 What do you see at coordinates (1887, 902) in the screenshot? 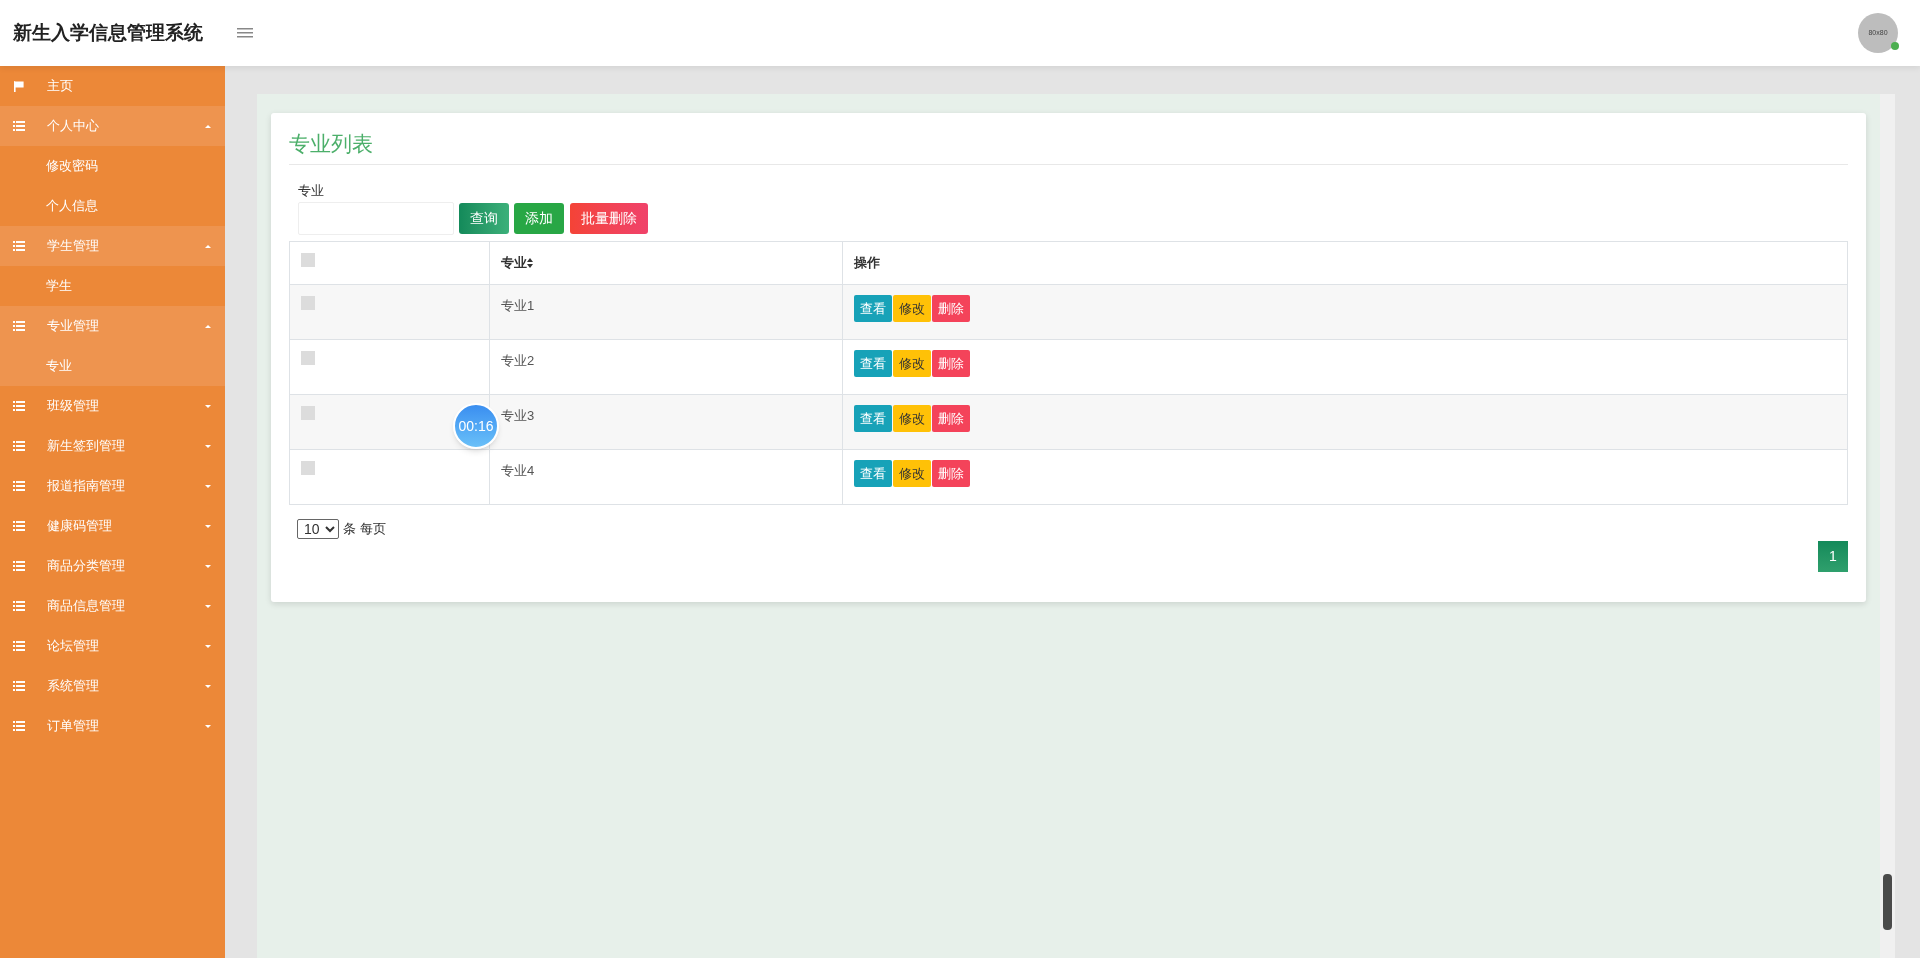
I see `scrollbar-thumb` at bounding box center [1887, 902].